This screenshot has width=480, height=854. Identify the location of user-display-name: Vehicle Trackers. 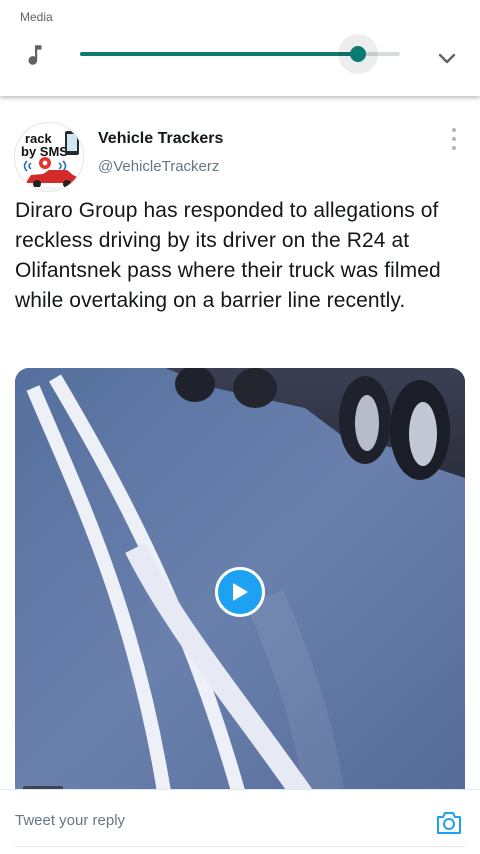
(160, 139).